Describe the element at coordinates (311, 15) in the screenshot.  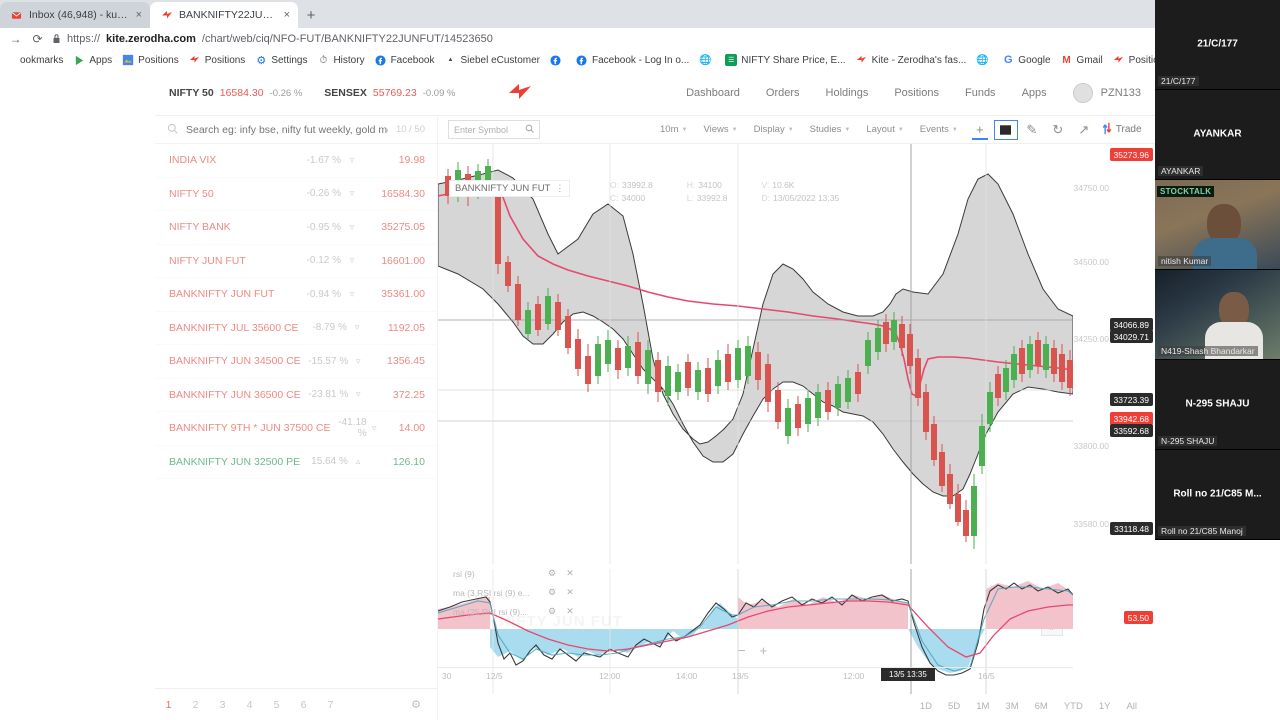
I see `new-tab-button: +` at that location.